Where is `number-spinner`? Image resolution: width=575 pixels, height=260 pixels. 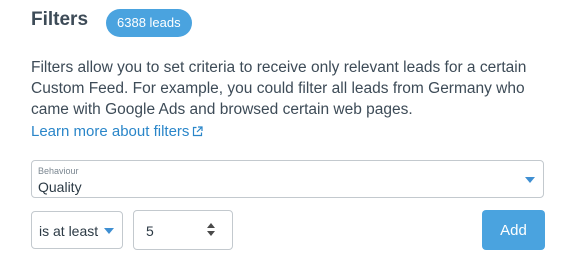
number-spinner is located at coordinates (211, 230).